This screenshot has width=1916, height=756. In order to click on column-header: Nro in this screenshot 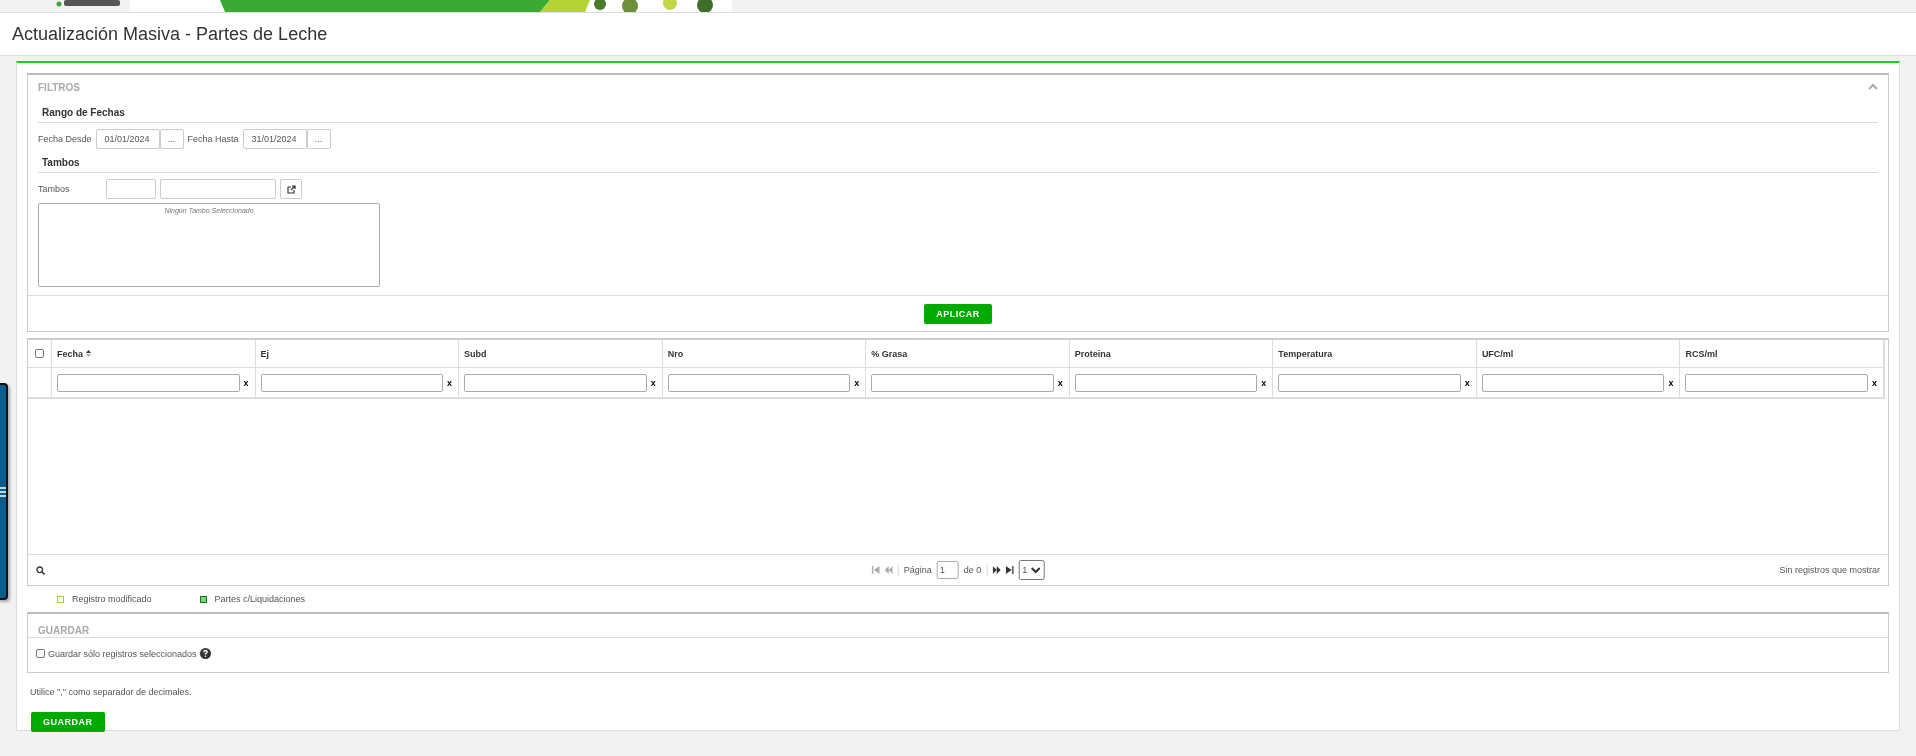, I will do `click(675, 353)`.